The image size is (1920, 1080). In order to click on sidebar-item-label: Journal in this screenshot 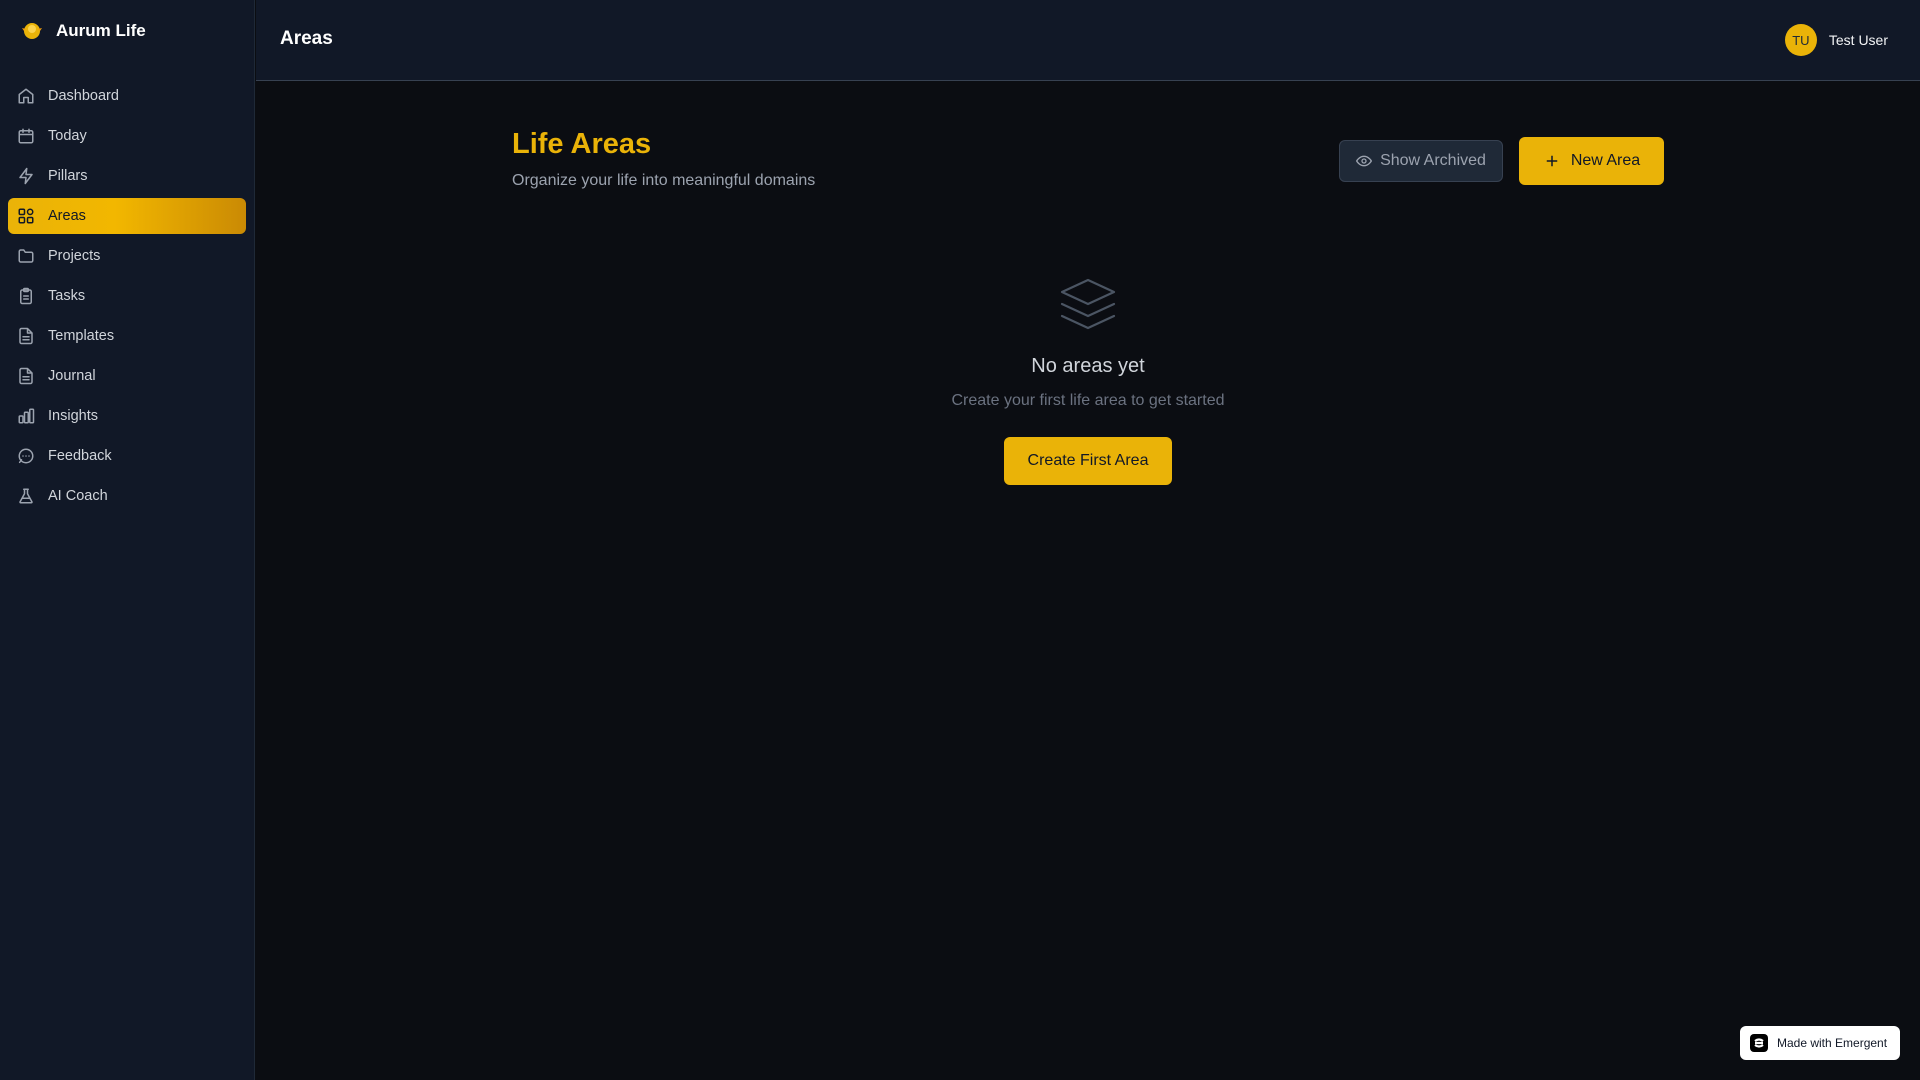, I will do `click(72, 376)`.